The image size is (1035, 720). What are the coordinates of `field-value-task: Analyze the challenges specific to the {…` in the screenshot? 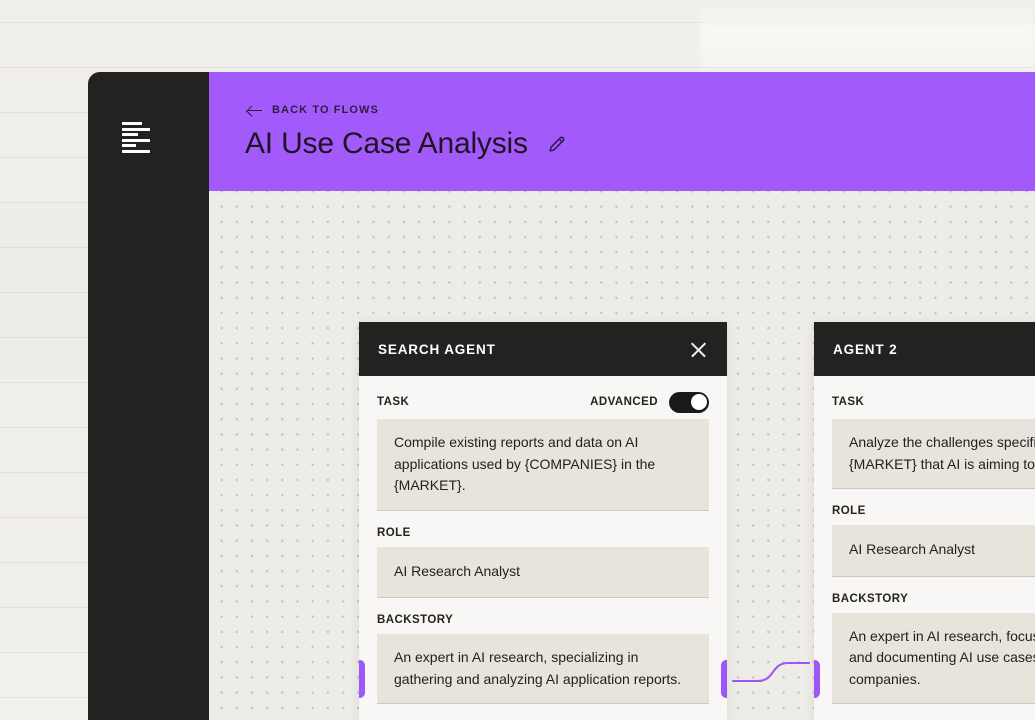 It's located at (933, 454).